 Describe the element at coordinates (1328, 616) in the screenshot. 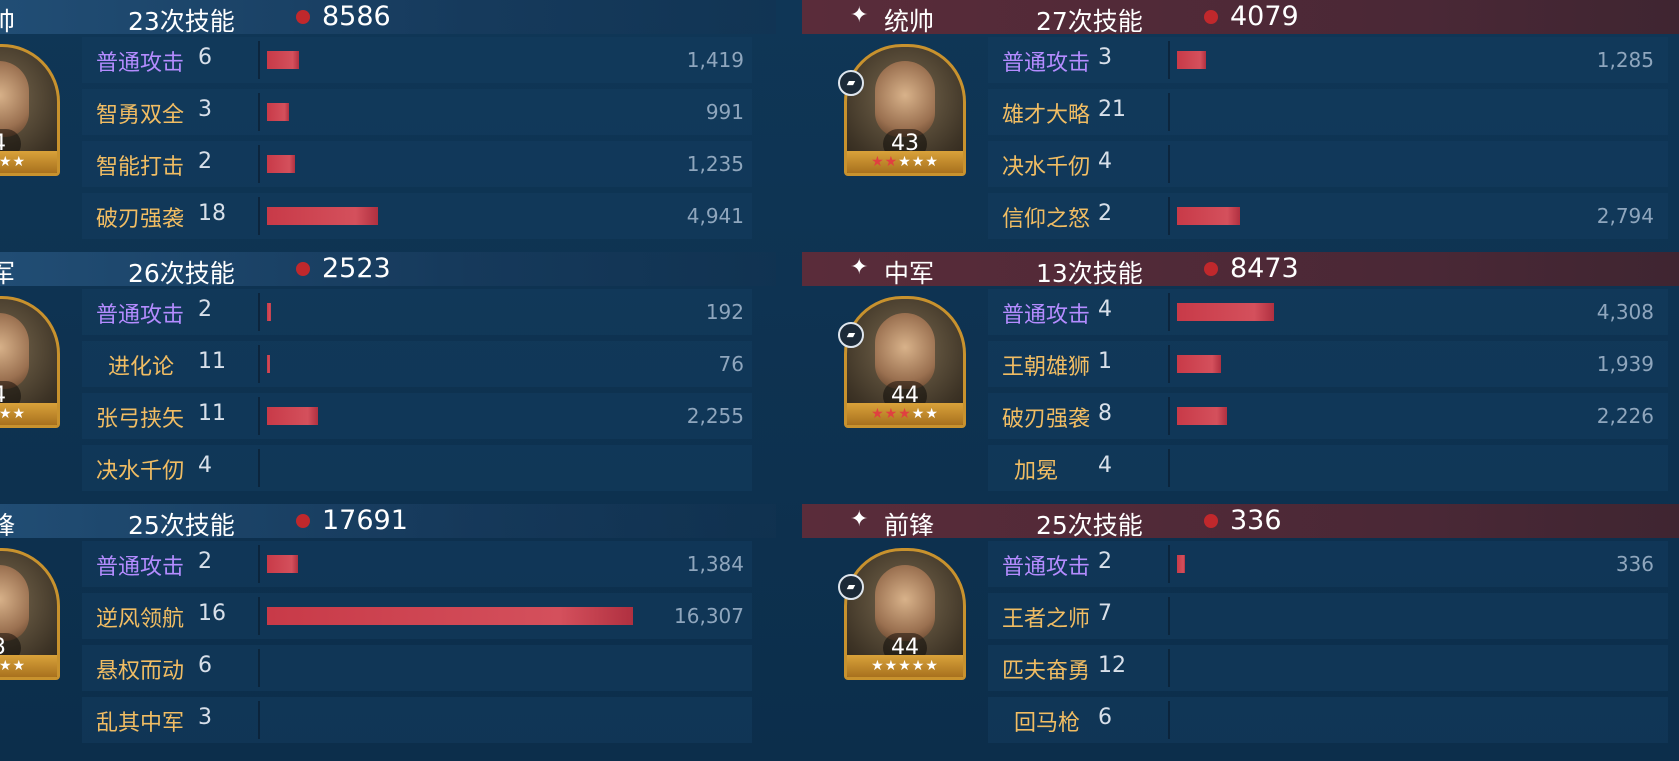

I see `skill-row: 王者之师 7` at that location.